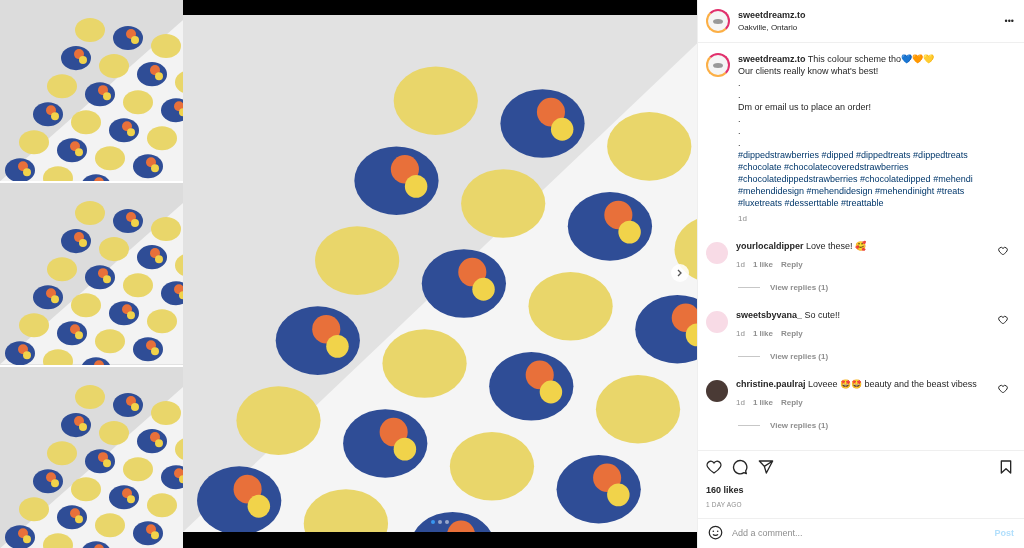  I want to click on caption-text: Dm or email us to place an order!, so click(805, 107).